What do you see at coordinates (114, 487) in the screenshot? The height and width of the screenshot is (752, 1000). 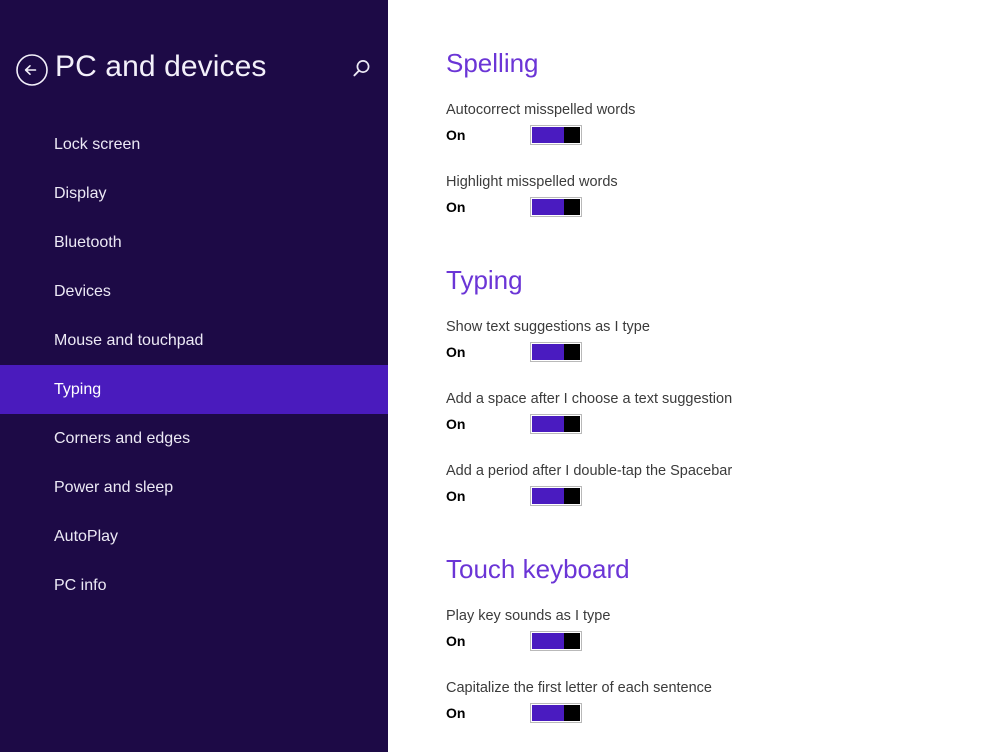 I see `sidebar-item-label: Power and sleep` at bounding box center [114, 487].